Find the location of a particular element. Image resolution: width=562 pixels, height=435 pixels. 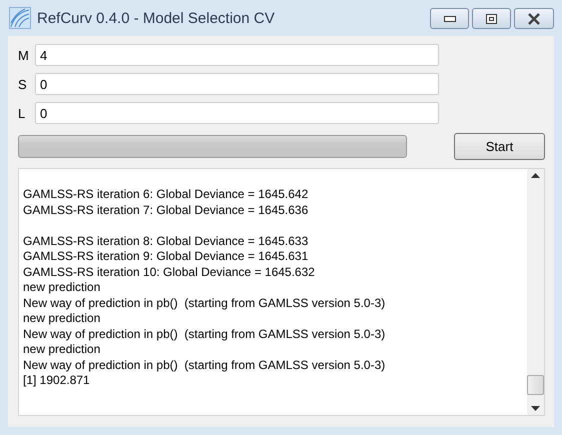

close-button is located at coordinates (534, 18).